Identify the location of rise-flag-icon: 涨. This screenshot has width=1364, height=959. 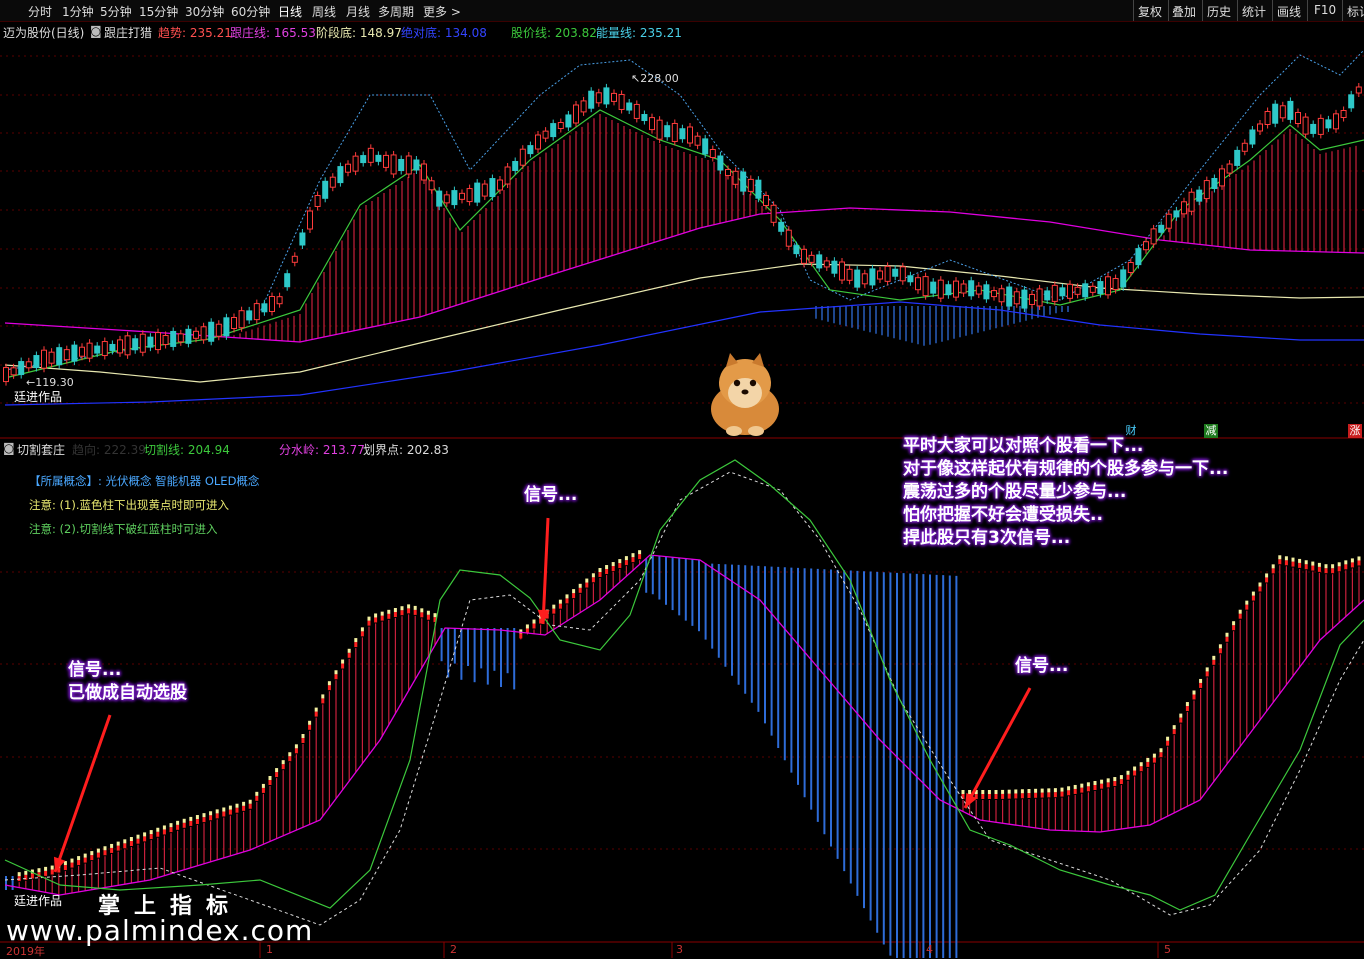
(1355, 431).